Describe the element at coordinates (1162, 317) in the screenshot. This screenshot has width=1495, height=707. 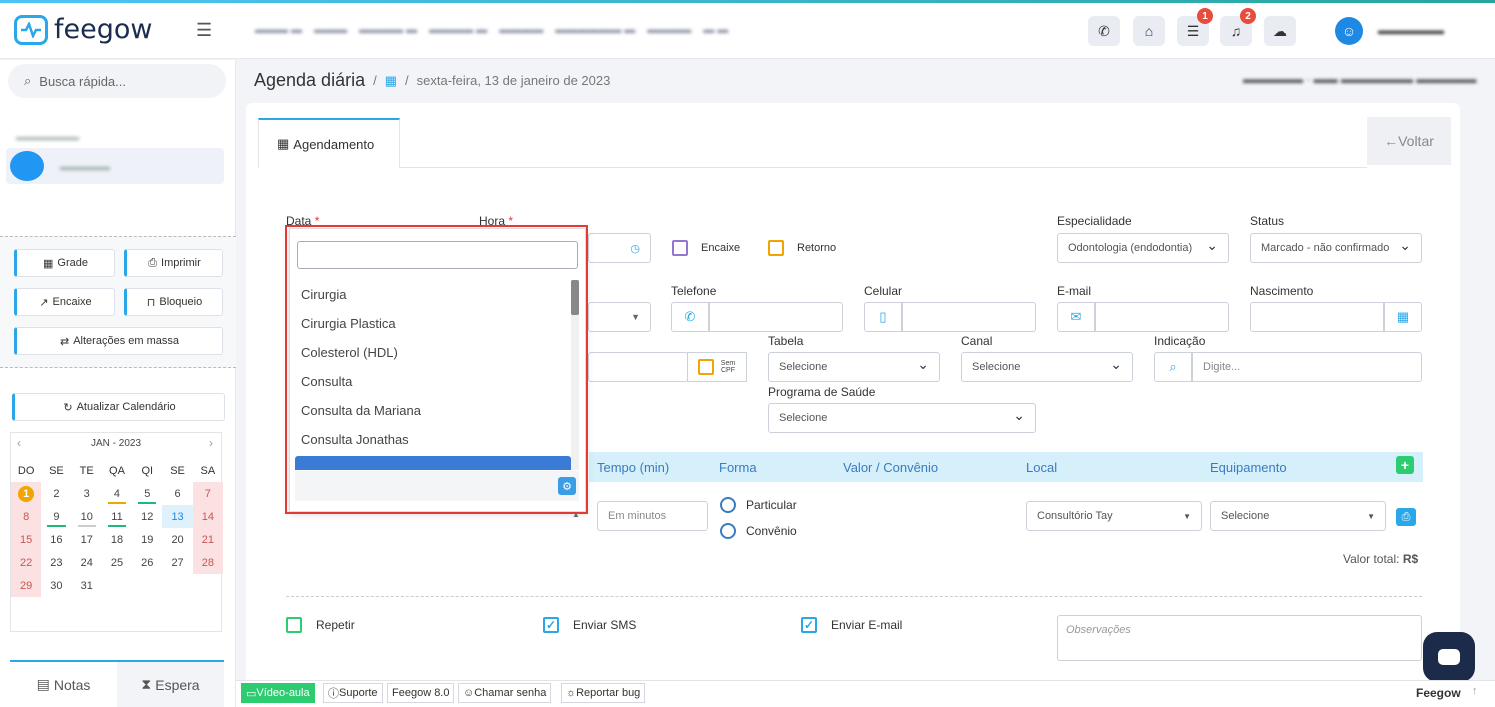
I see `email-input` at that location.